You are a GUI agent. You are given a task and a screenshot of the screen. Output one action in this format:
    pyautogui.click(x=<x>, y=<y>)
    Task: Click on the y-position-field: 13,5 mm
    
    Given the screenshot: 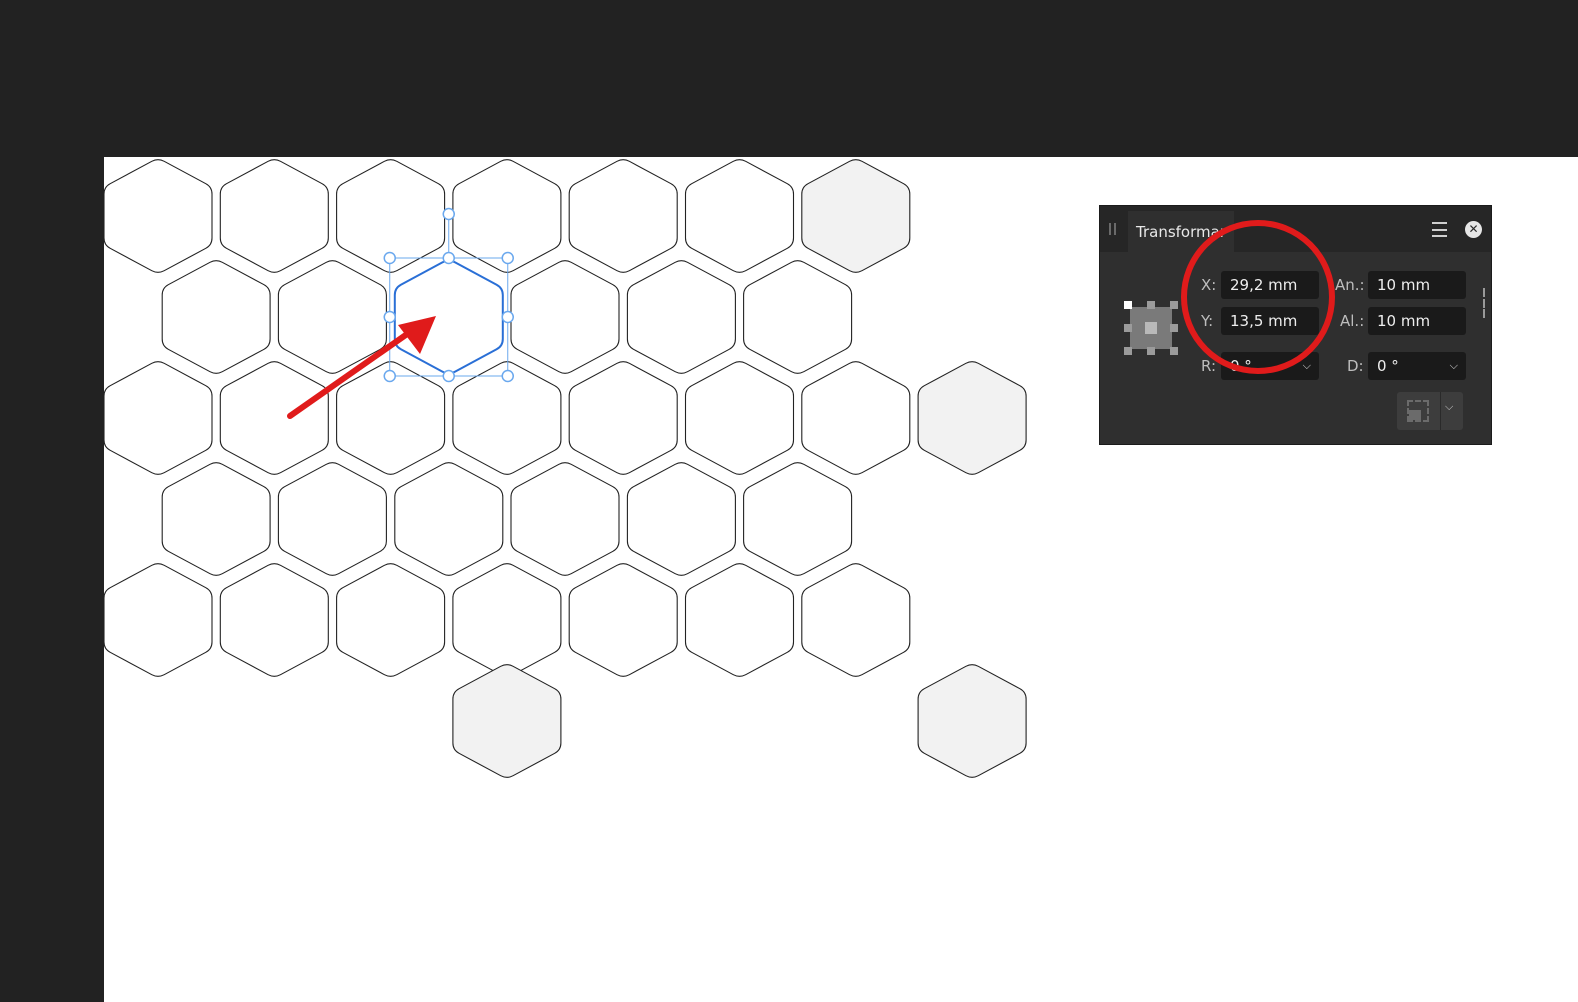 What is the action you would take?
    pyautogui.click(x=1270, y=321)
    